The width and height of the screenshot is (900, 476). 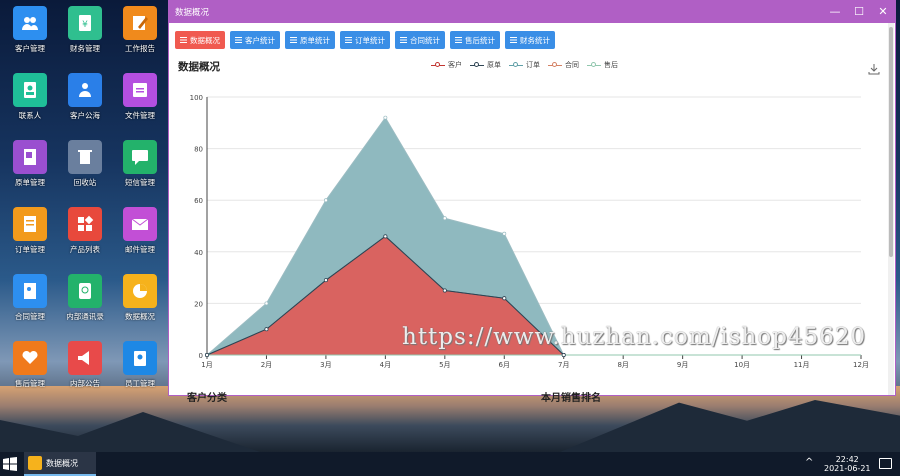 I want to click on desktop-shortcut: 客户管理, so click(x=30, y=30).